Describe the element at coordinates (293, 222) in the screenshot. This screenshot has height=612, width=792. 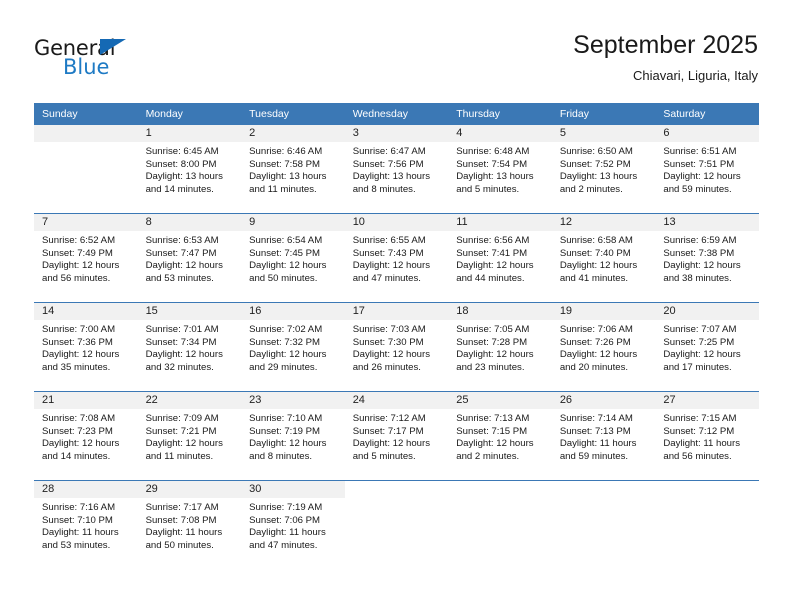
I see `day-number: 9` at that location.